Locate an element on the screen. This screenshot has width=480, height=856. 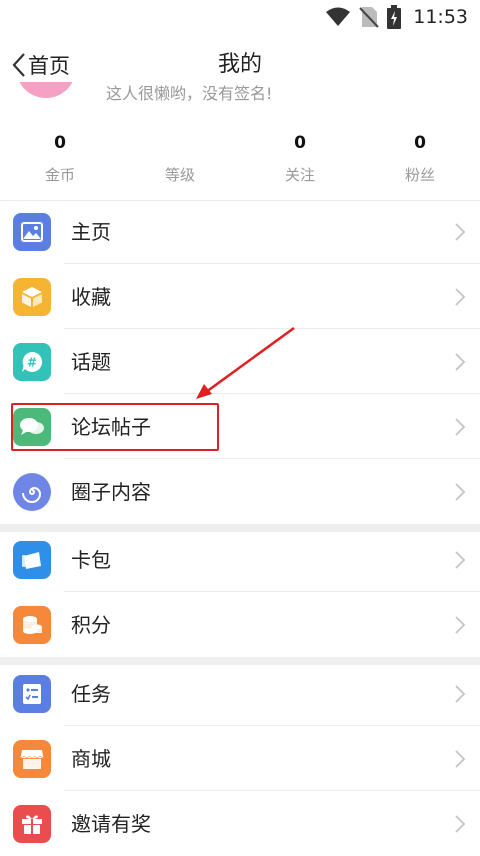
checklist-icon is located at coordinates (32, 694).